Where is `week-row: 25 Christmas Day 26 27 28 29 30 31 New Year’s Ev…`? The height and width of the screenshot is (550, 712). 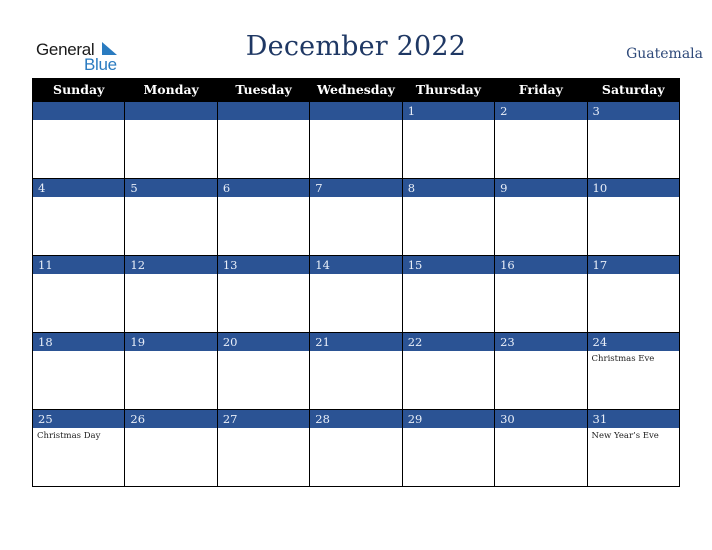 week-row: 25 Christmas Day 26 27 28 29 30 31 New Year’s Ev… is located at coordinates (356, 448).